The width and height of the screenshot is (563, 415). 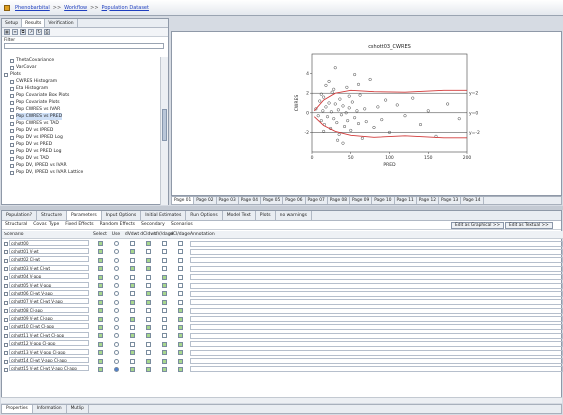 I want to click on grid-horizontal-scrollbar, so click(x=281, y=400).